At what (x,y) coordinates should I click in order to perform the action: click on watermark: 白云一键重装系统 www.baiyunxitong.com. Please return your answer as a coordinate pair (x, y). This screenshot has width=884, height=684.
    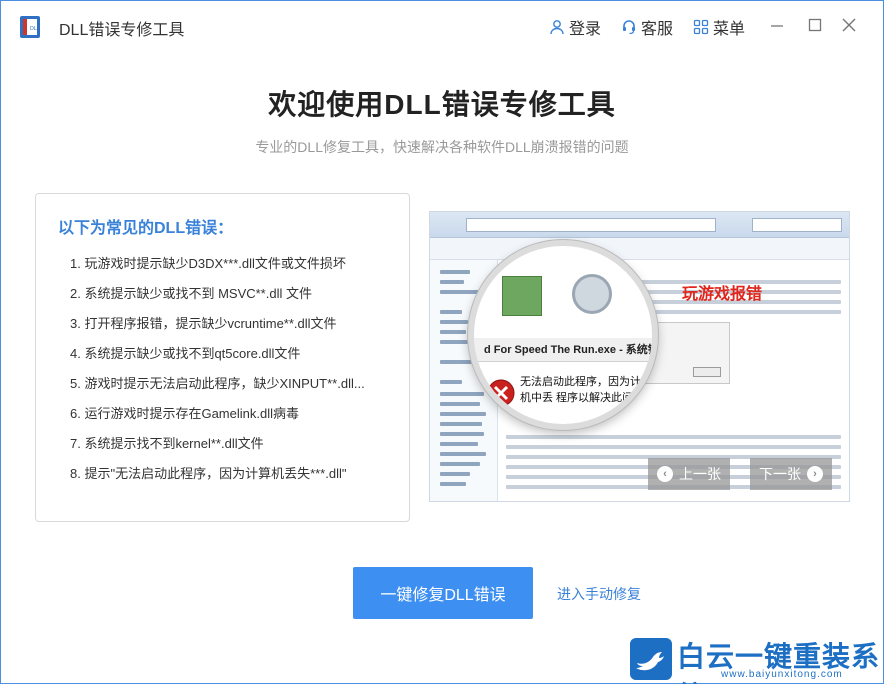
    Looking at the image, I should click on (755, 659).